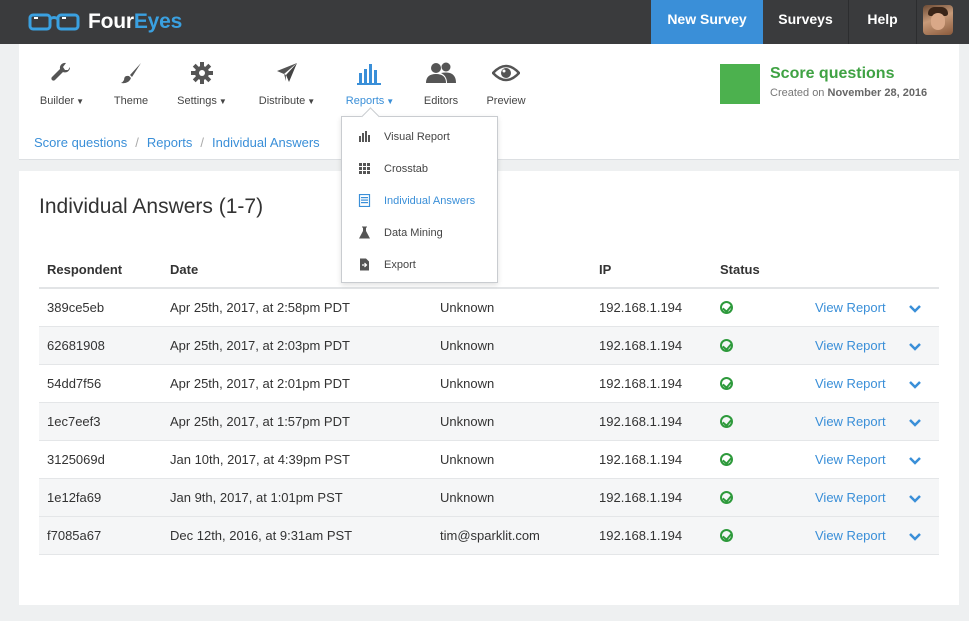 The height and width of the screenshot is (621, 969). What do you see at coordinates (365, 101) in the screenshot?
I see `reports-label: Reports` at bounding box center [365, 101].